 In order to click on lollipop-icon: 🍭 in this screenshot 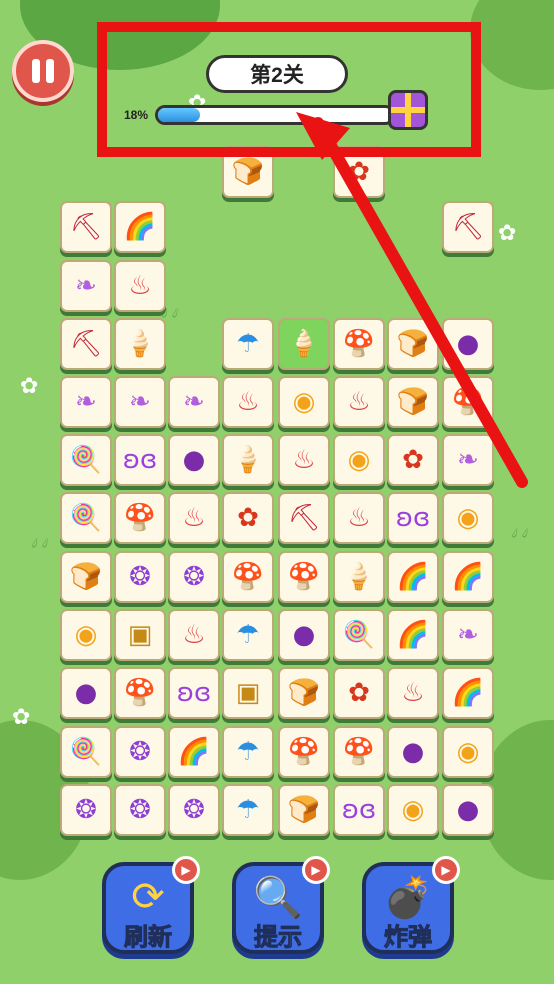, I will do `click(86, 752)`.